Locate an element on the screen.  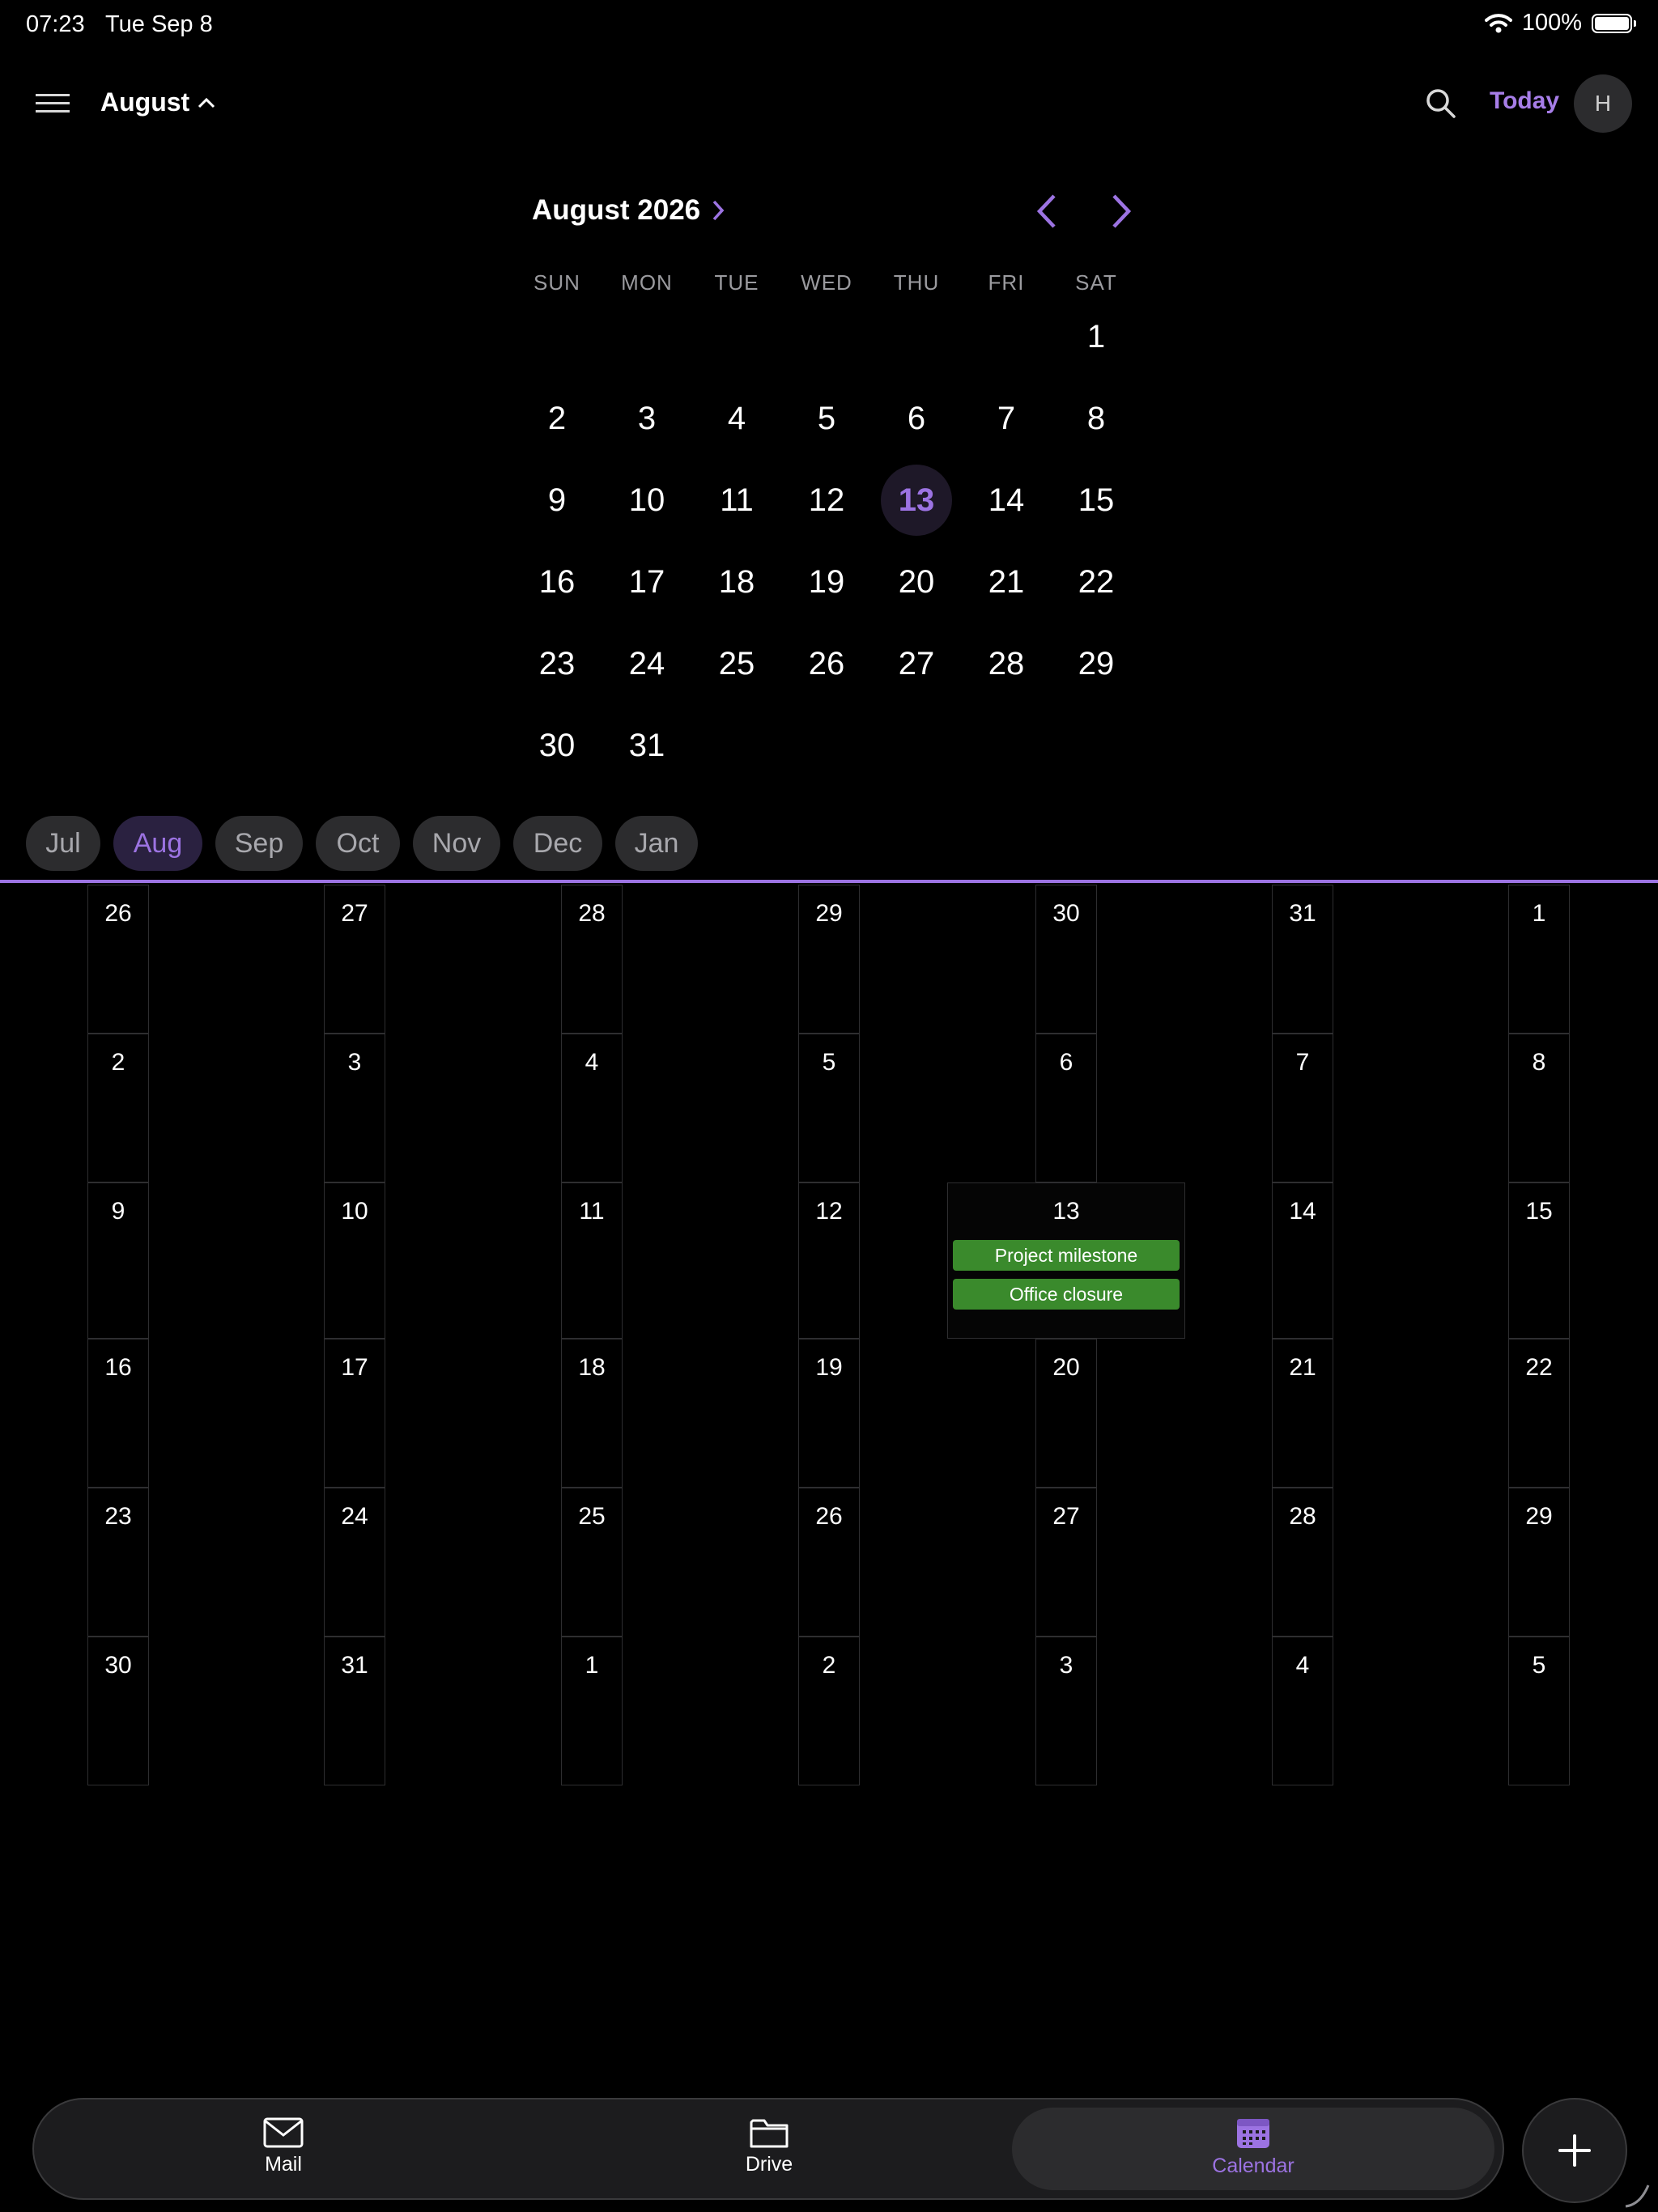
mini-day: 7 is located at coordinates (1006, 418).